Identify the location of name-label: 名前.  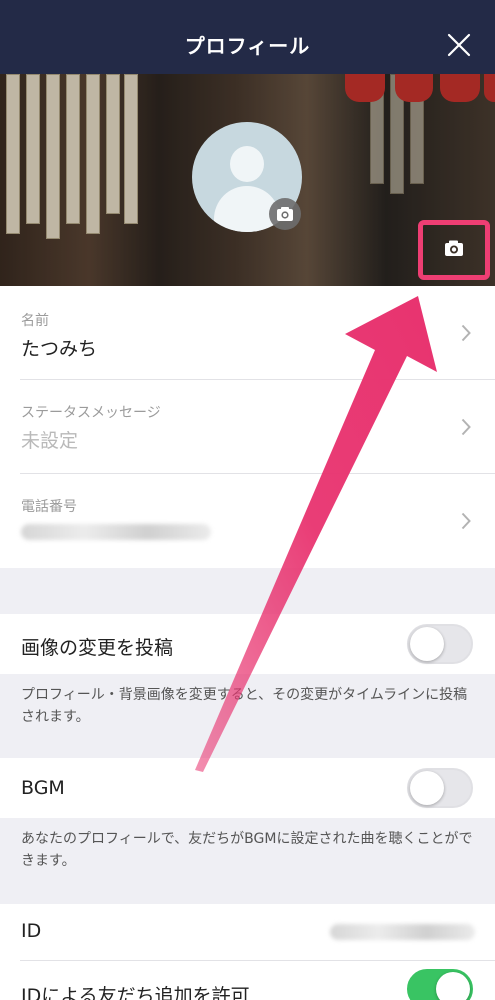
(35, 321).